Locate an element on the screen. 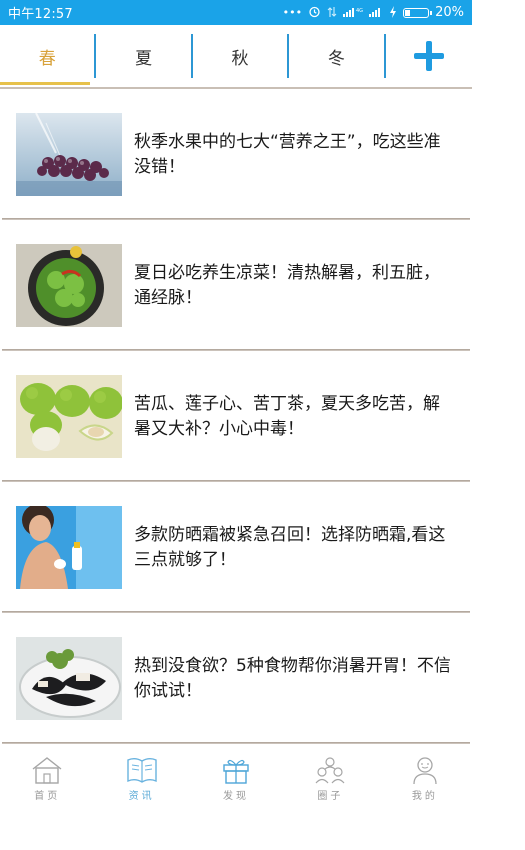 Image resolution: width=525 pixels, height=850 pixels. tab-label: 秋 is located at coordinates (240, 58).